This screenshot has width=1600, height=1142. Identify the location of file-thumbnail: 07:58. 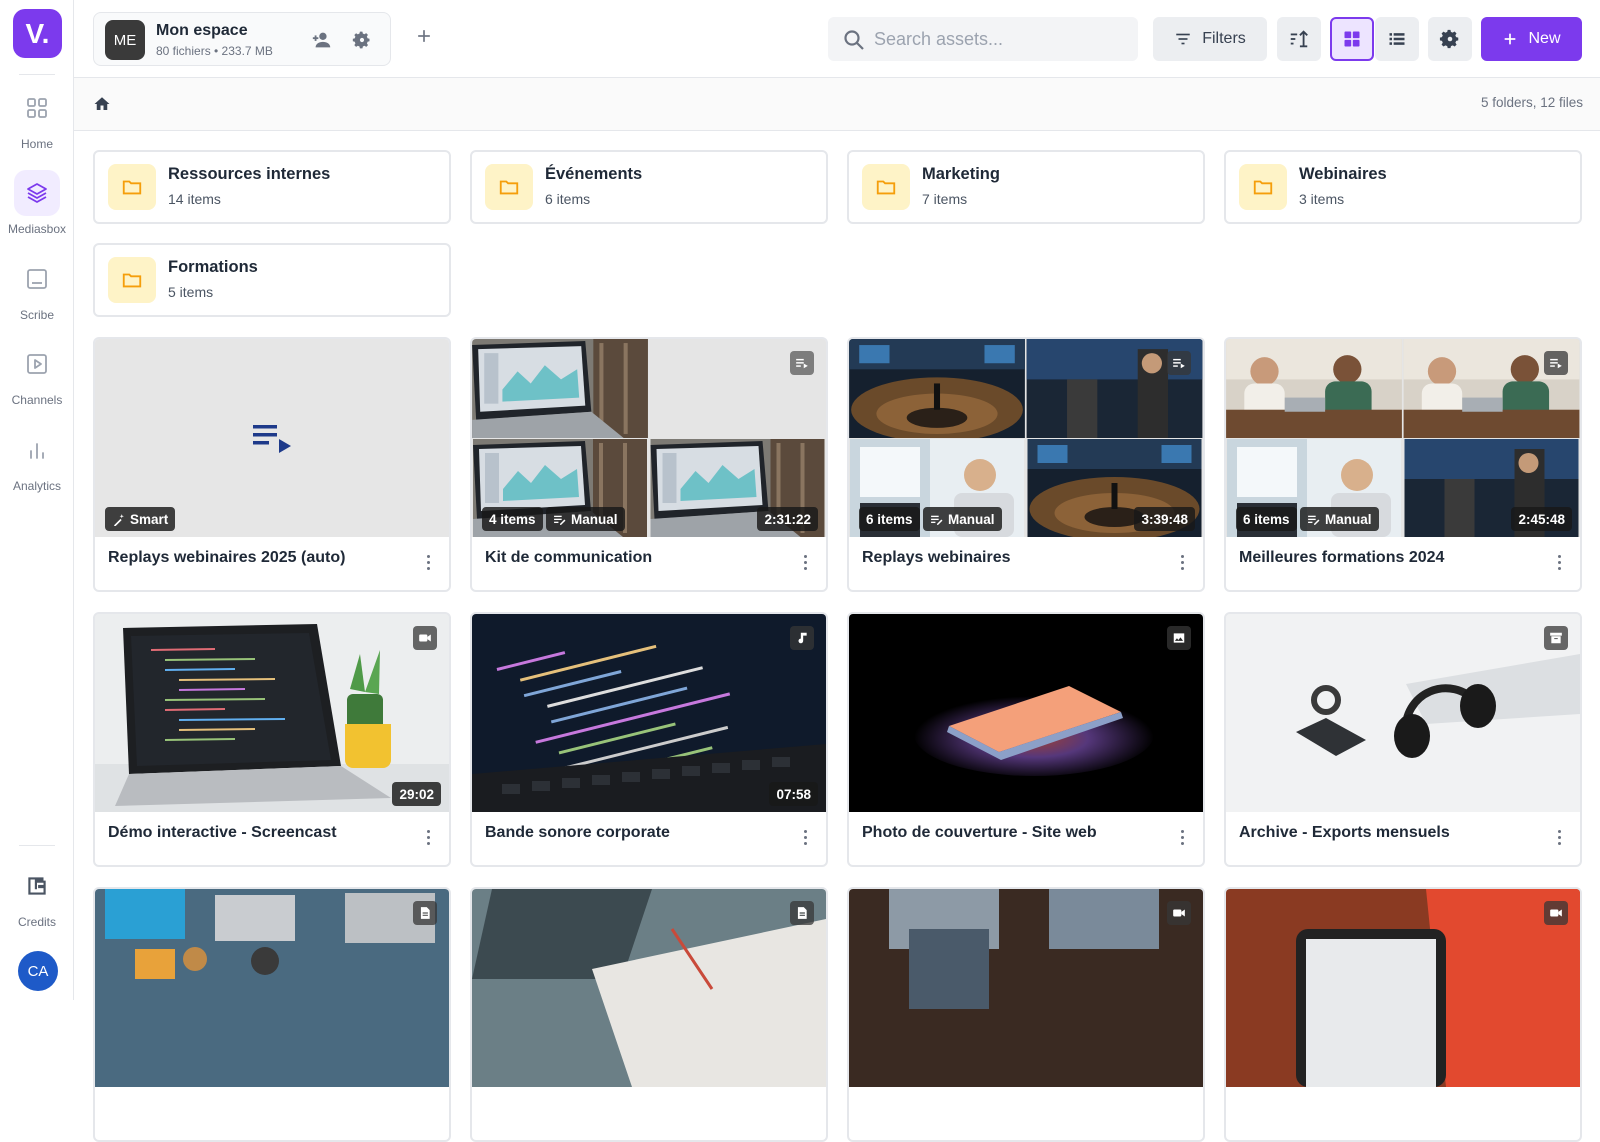
(649, 713).